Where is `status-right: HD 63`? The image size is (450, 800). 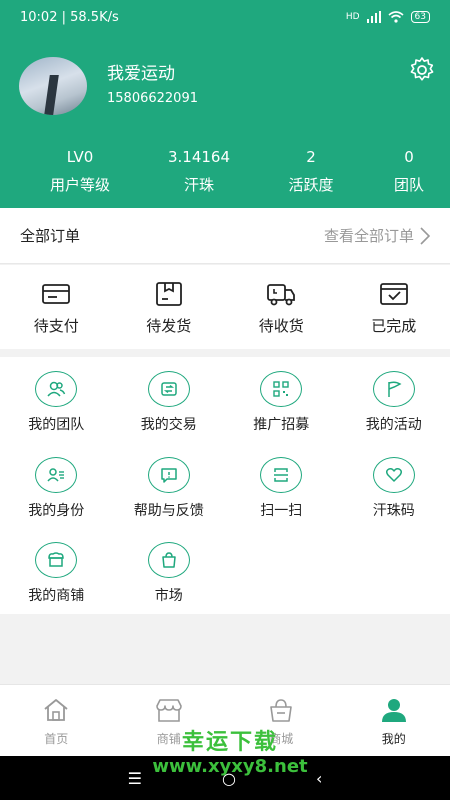
status-right: HD 63 is located at coordinates (388, 17).